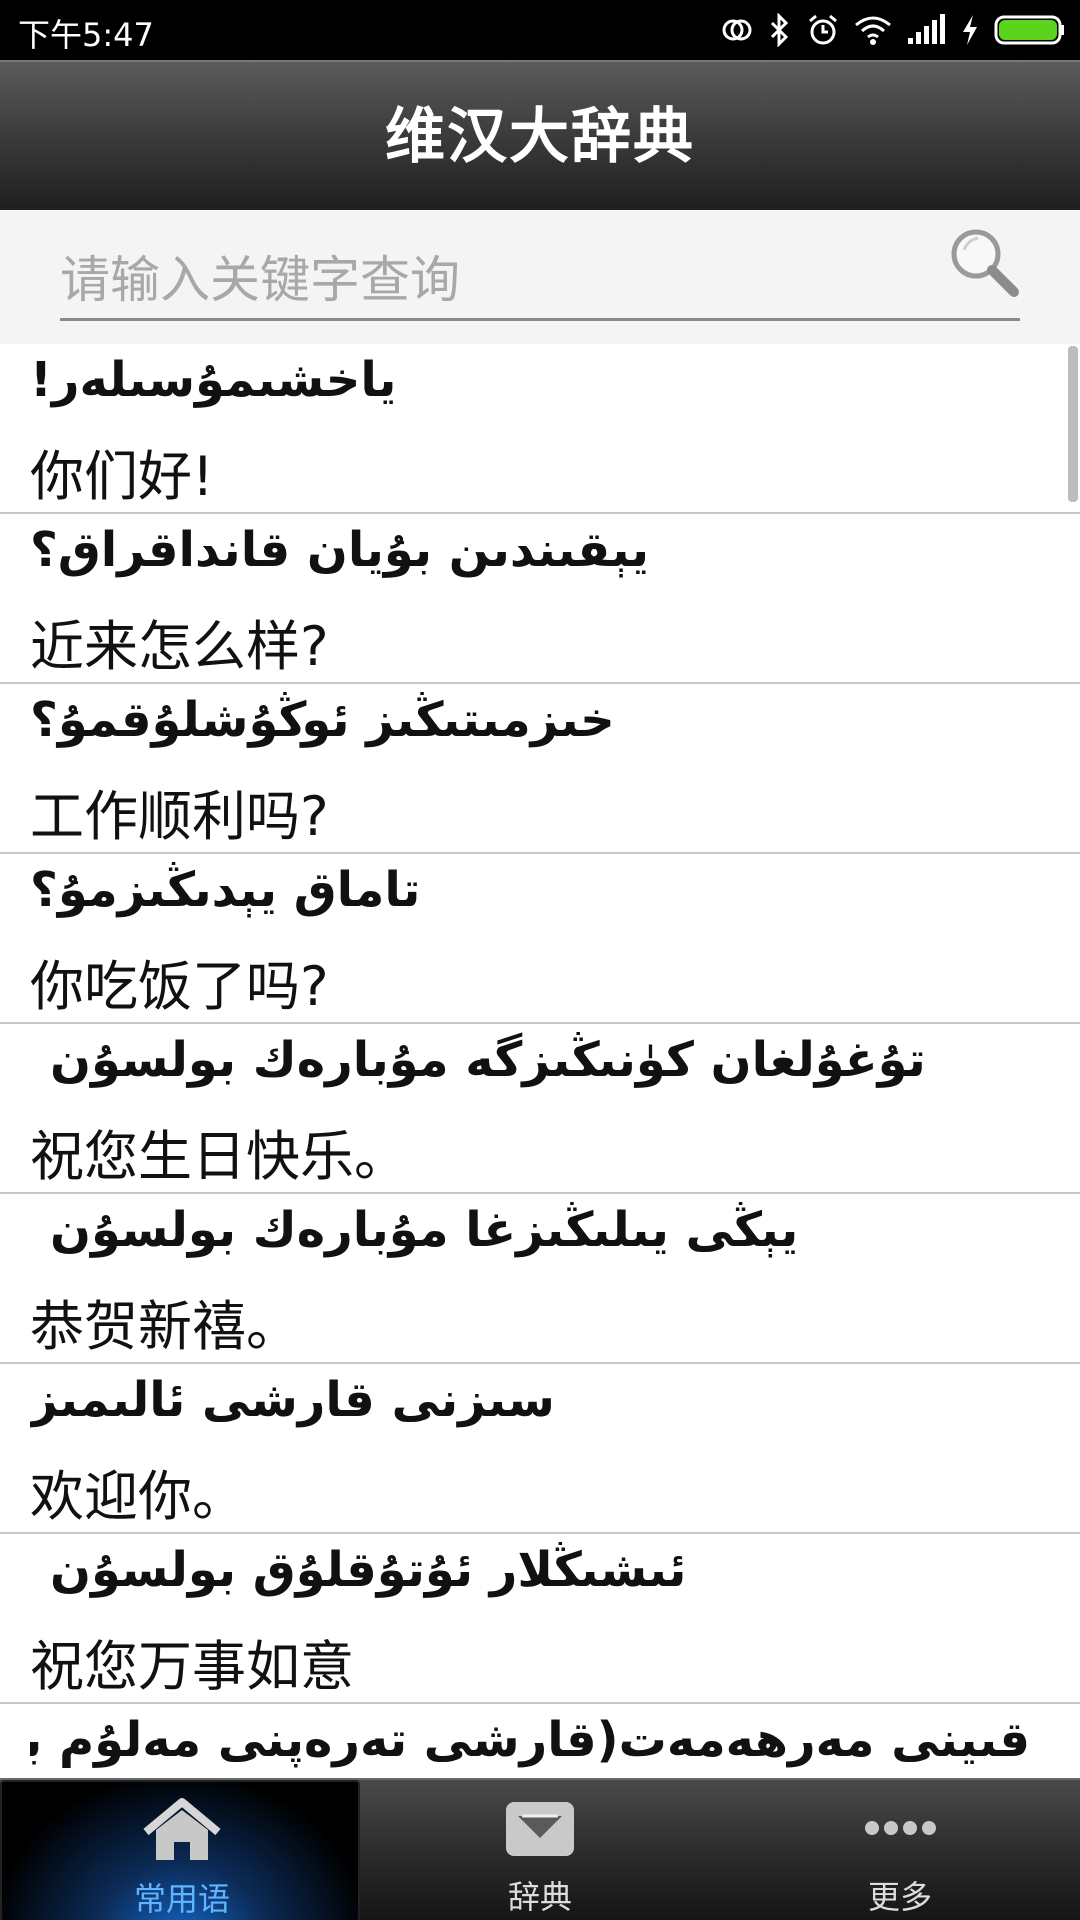 Image resolution: width=1080 pixels, height=1920 pixels. Describe the element at coordinates (540, 1619) in the screenshot. I see `list-item: ئىشىڭلار ئۇتۇقلۇق بولسۇن 祝您万事如意` at that location.